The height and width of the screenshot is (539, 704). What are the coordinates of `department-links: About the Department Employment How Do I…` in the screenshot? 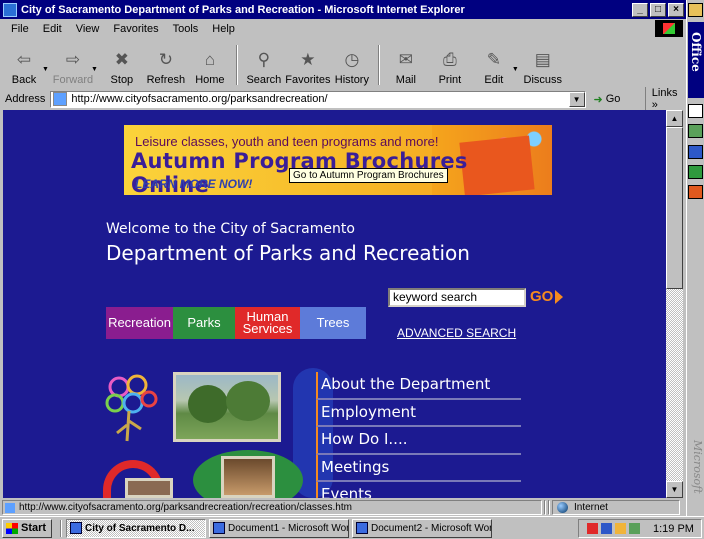 It's located at (418, 435).